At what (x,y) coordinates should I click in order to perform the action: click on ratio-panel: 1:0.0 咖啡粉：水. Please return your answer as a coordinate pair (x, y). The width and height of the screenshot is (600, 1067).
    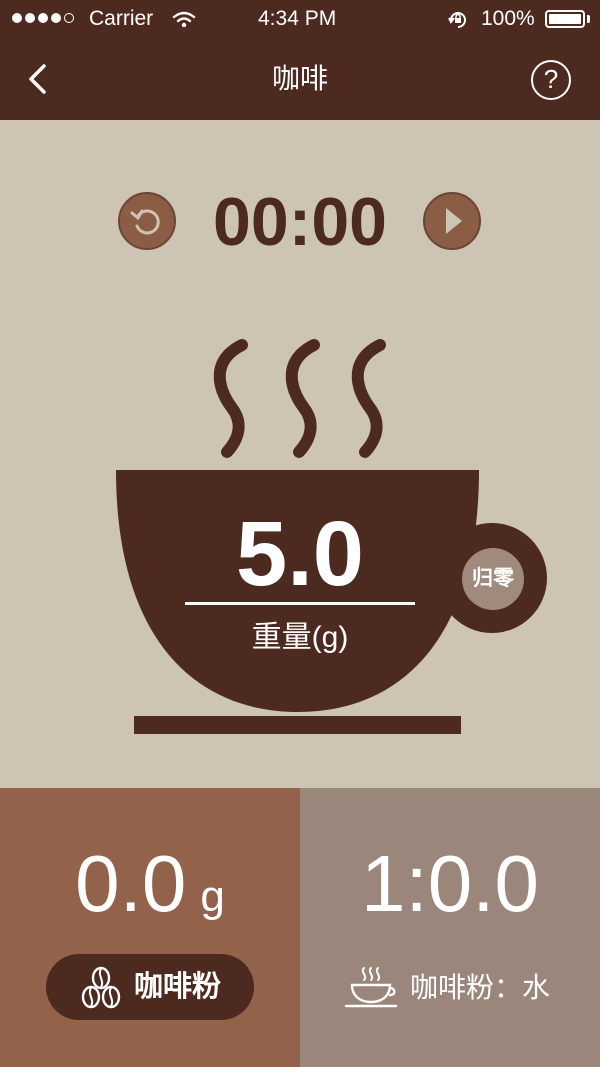
    Looking at the image, I should click on (450, 927).